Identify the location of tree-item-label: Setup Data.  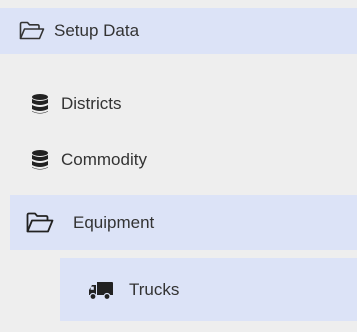
(97, 30).